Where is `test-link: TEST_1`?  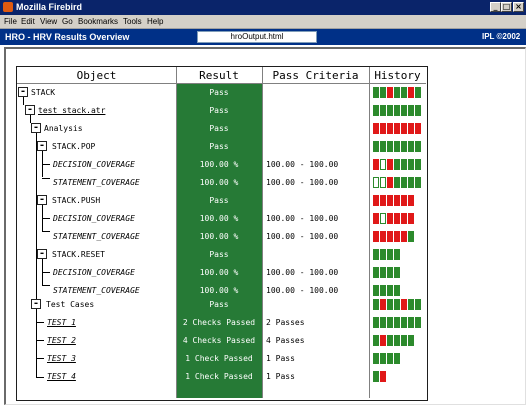 test-link: TEST_1 is located at coordinates (61, 323).